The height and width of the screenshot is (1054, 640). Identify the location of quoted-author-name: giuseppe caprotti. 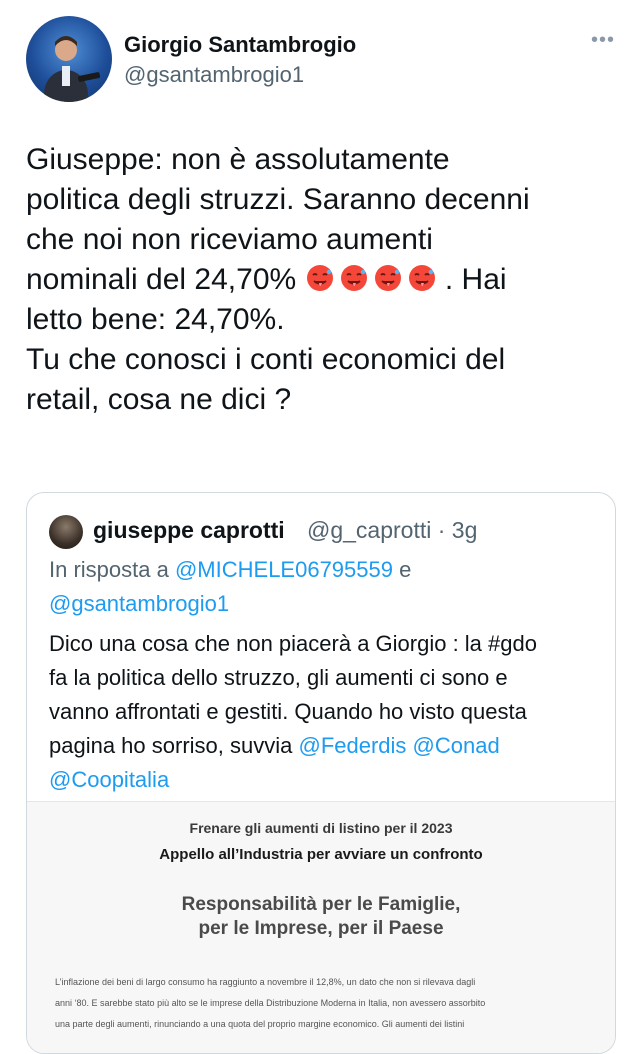
(189, 530).